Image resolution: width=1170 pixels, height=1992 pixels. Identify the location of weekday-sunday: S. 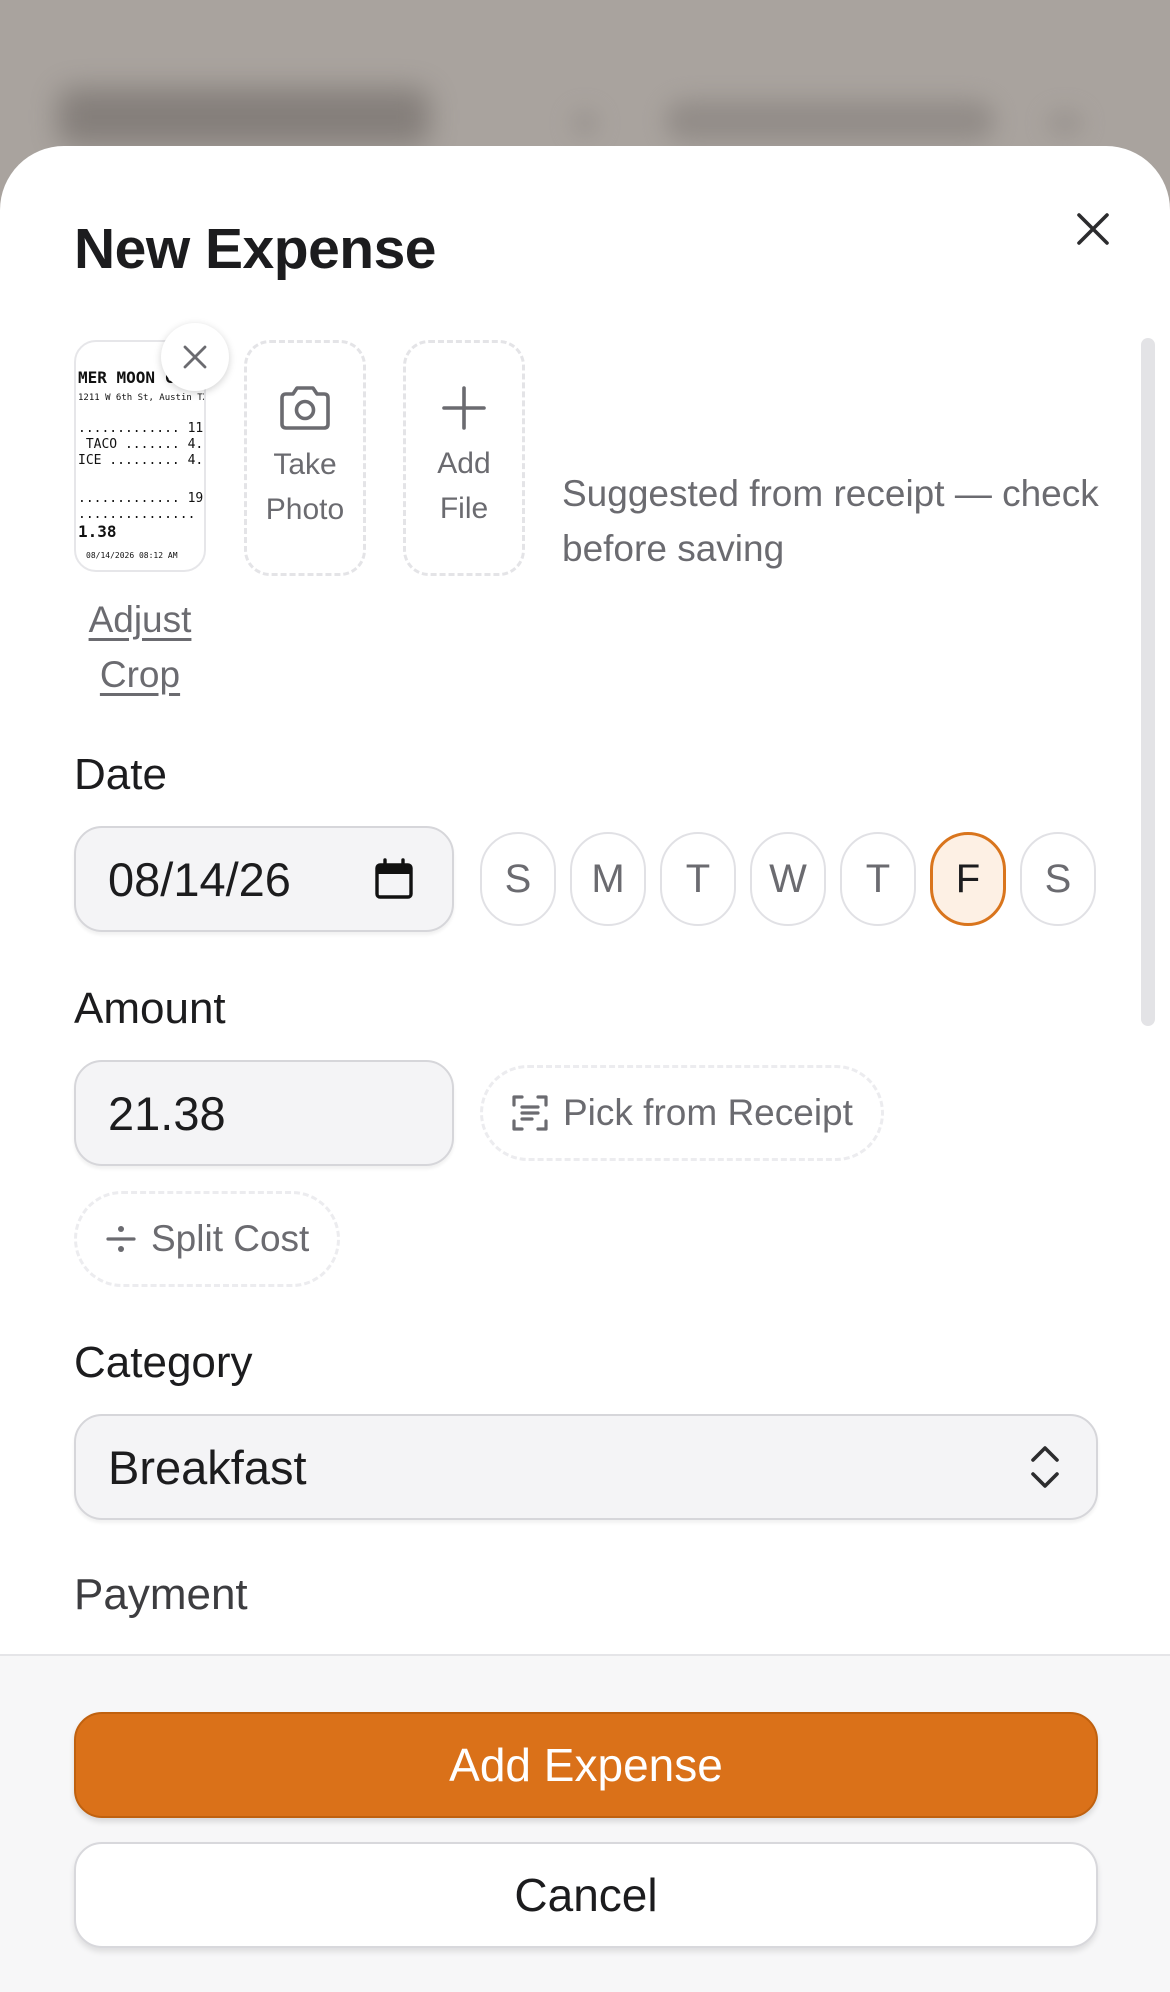
(518, 879).